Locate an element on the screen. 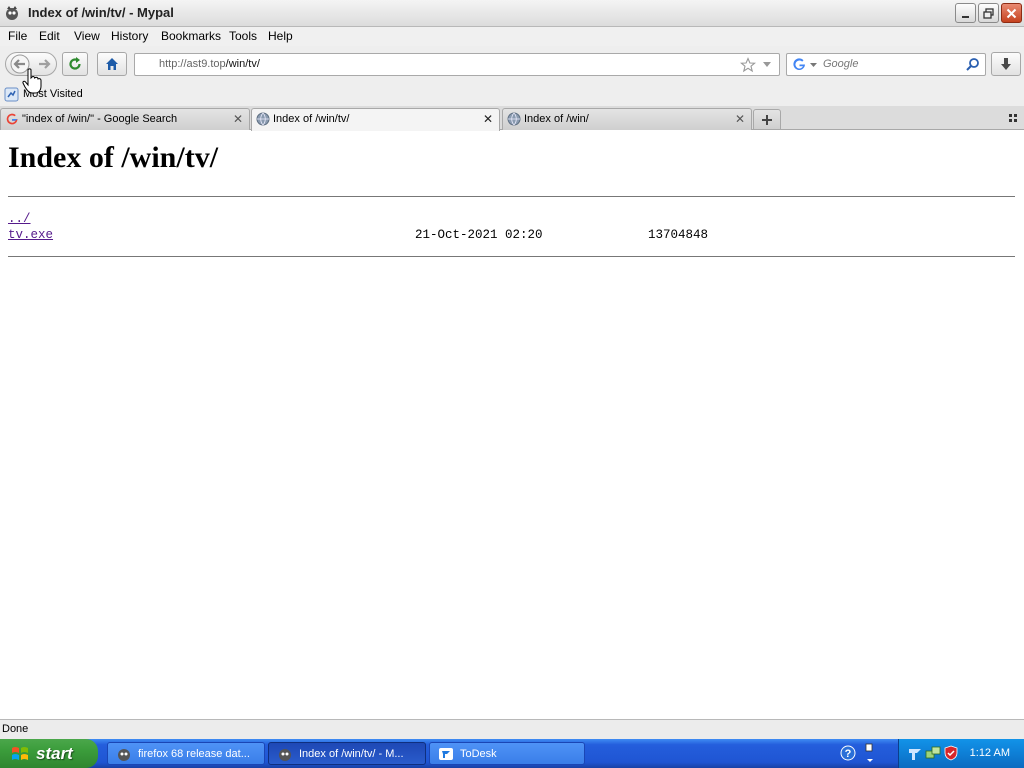 Image resolution: width=1024 pixels, height=768 pixels. bookmark-star-icon is located at coordinates (748, 65).